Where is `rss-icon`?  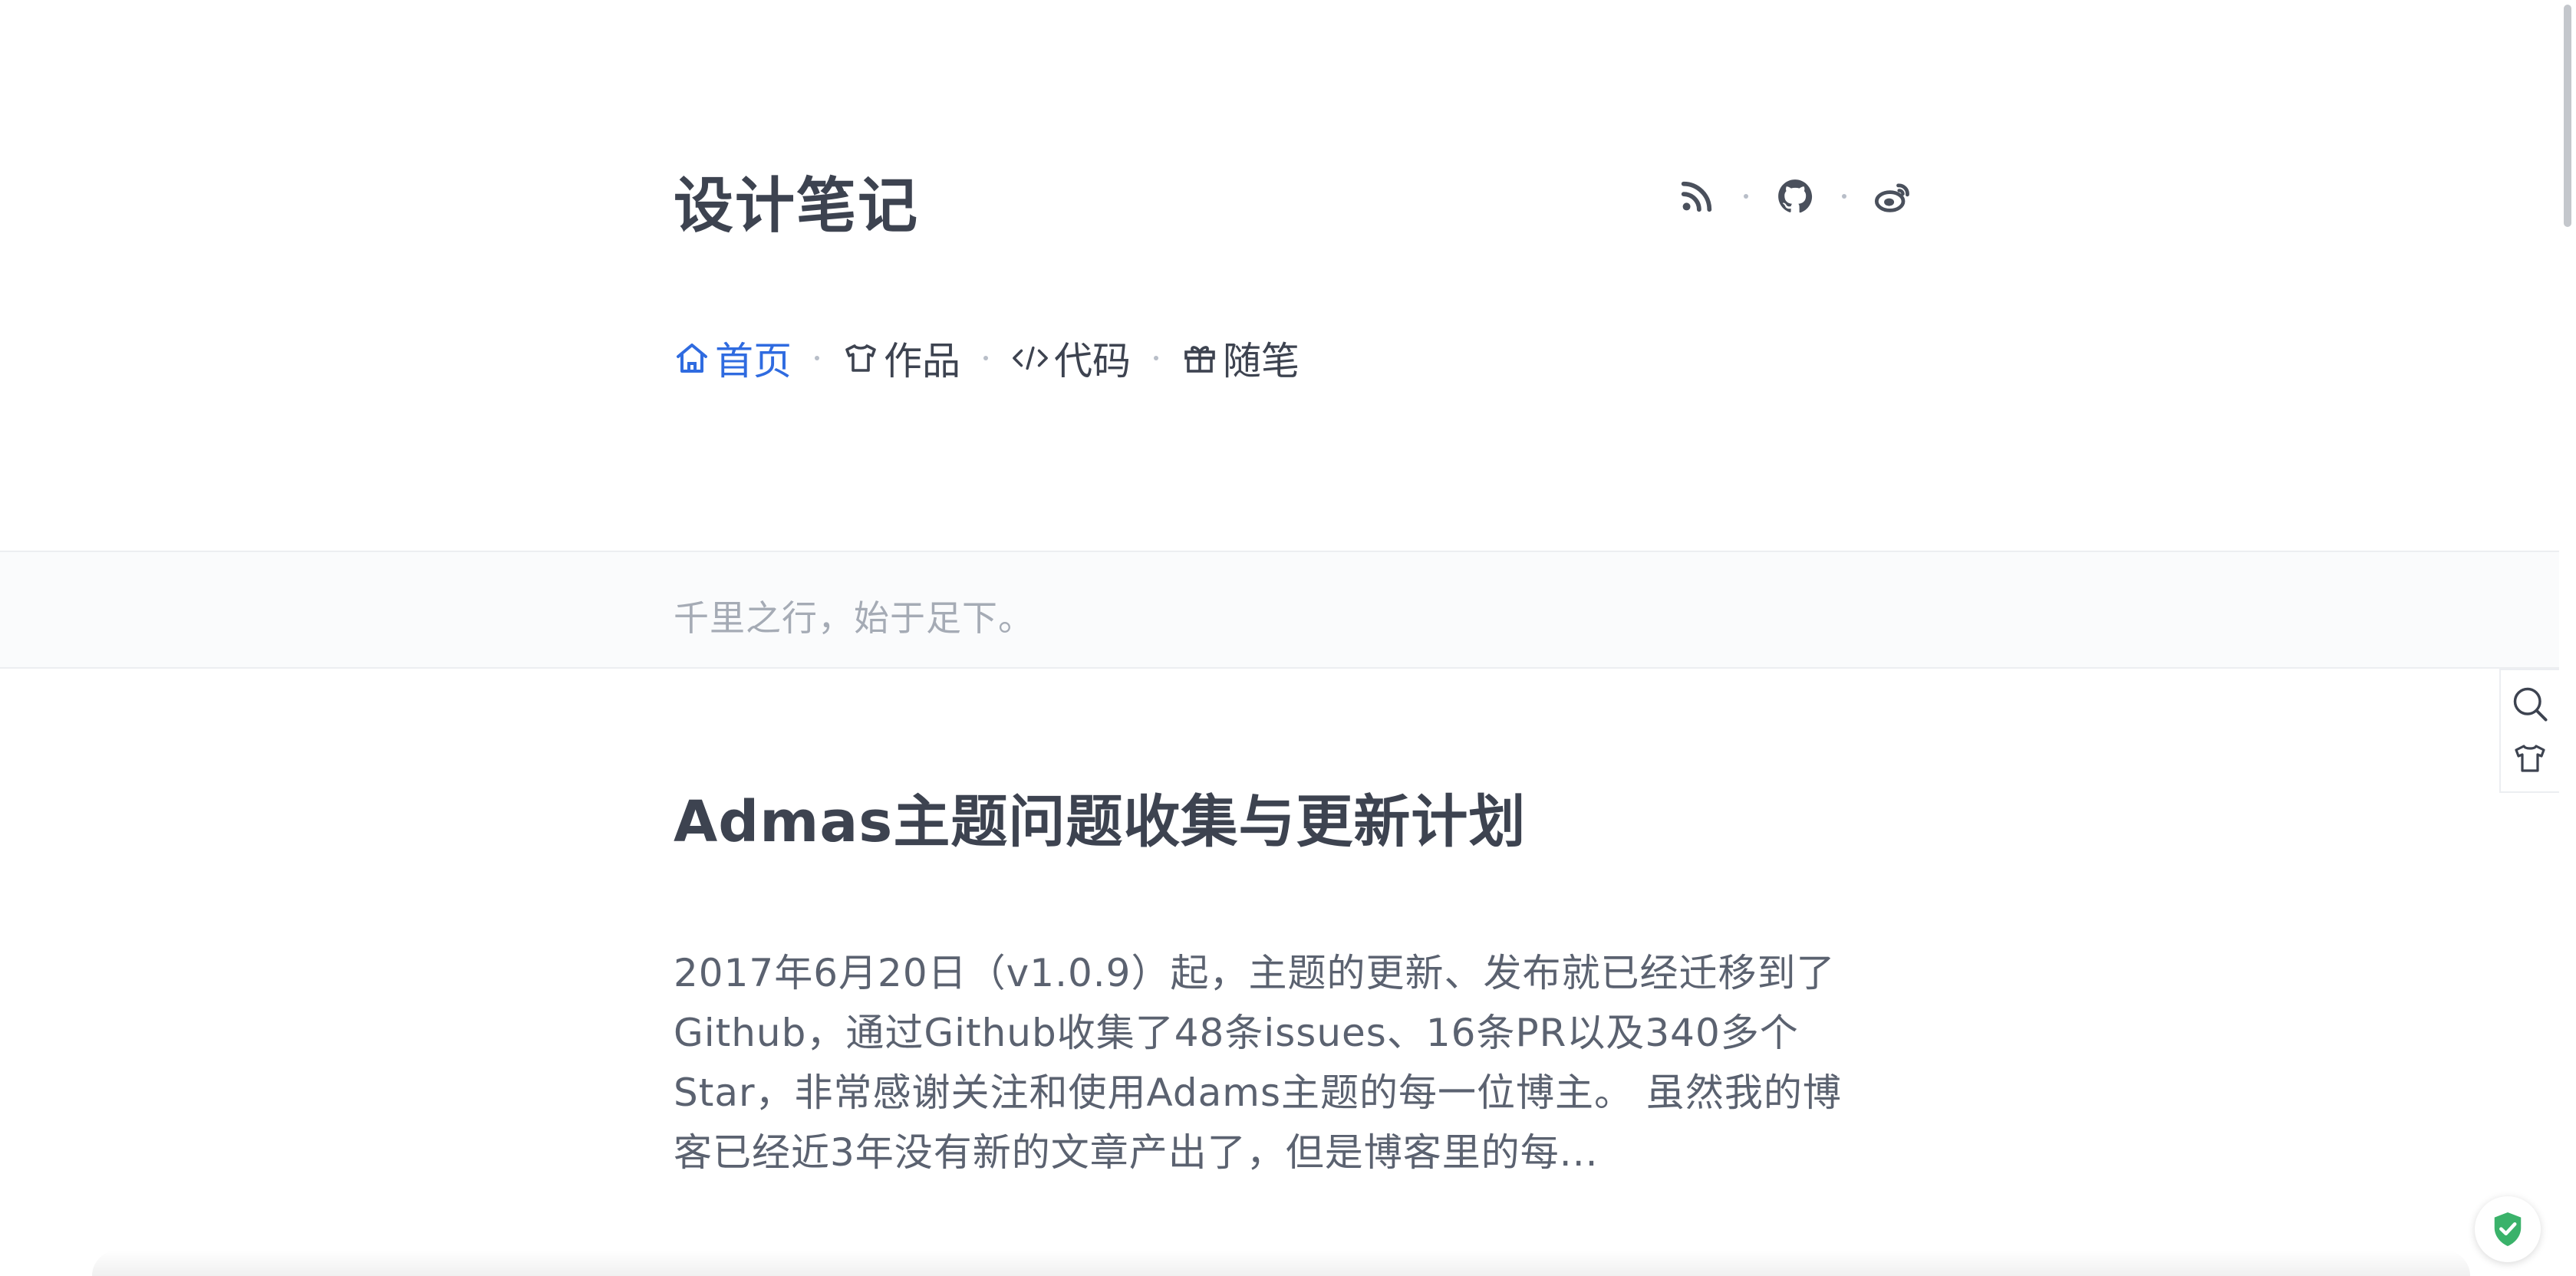 rss-icon is located at coordinates (1697, 196).